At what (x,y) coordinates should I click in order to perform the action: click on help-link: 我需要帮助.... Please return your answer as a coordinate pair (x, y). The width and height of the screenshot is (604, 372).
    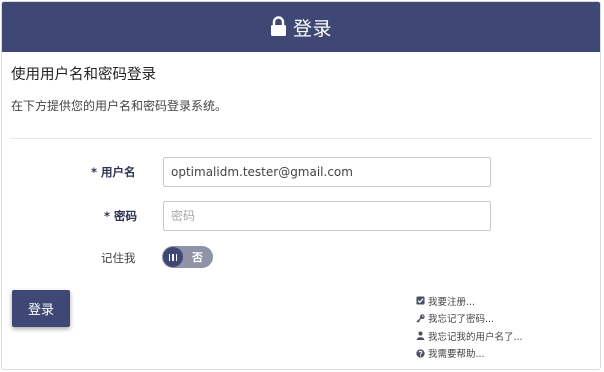
    Looking at the image, I should click on (469, 354).